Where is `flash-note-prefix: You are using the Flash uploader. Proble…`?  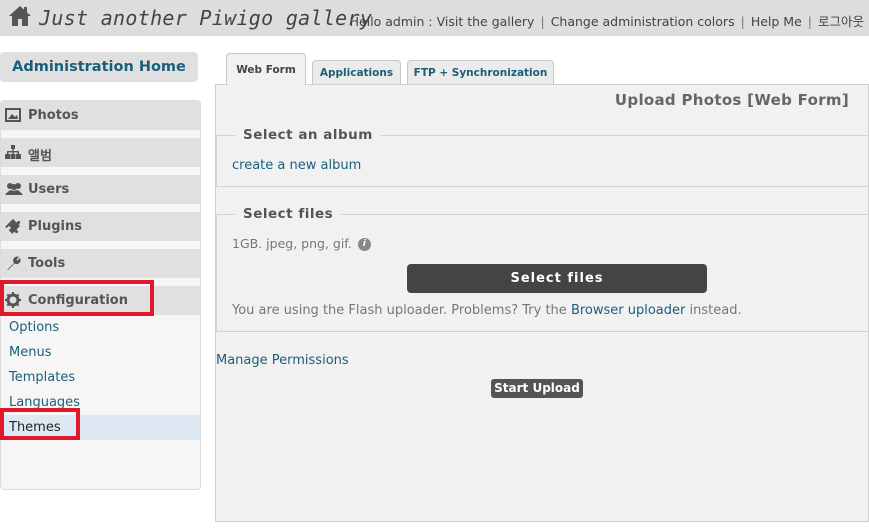 flash-note-prefix: You are using the Flash uploader. Proble… is located at coordinates (399, 310).